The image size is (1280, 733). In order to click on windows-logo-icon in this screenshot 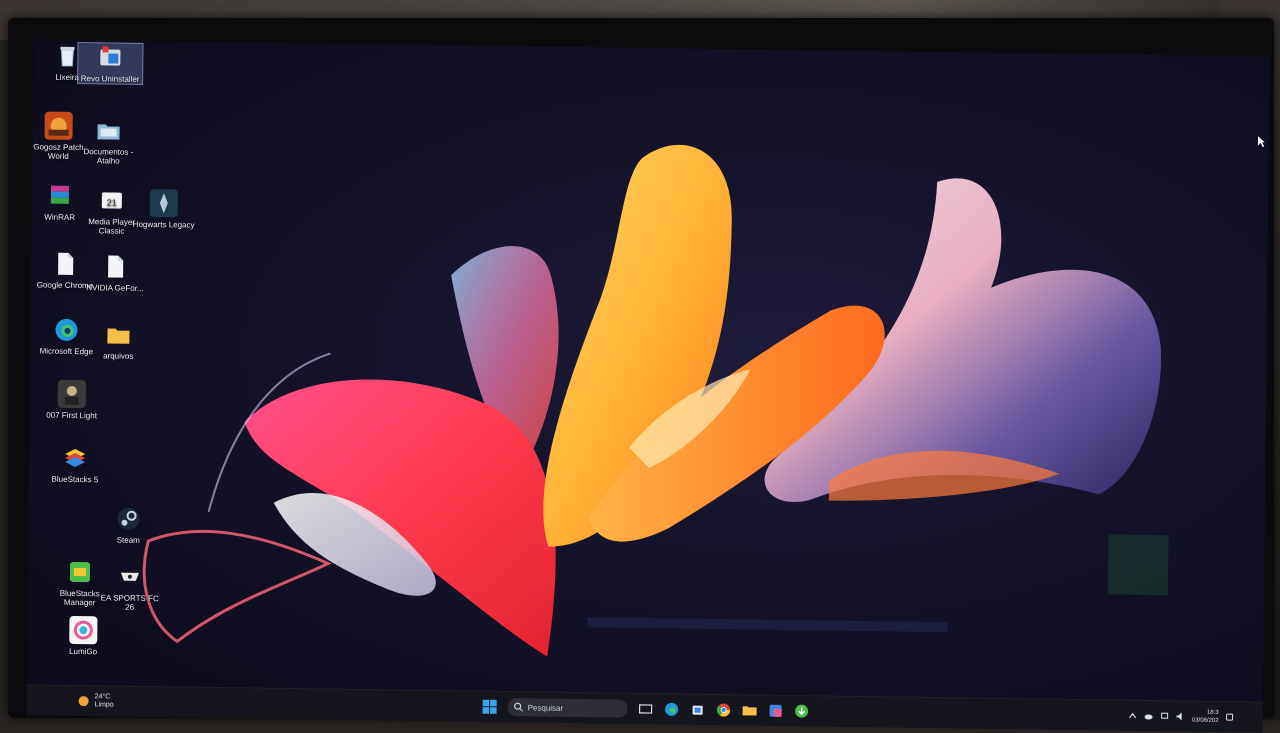, I will do `click(489, 706)`.